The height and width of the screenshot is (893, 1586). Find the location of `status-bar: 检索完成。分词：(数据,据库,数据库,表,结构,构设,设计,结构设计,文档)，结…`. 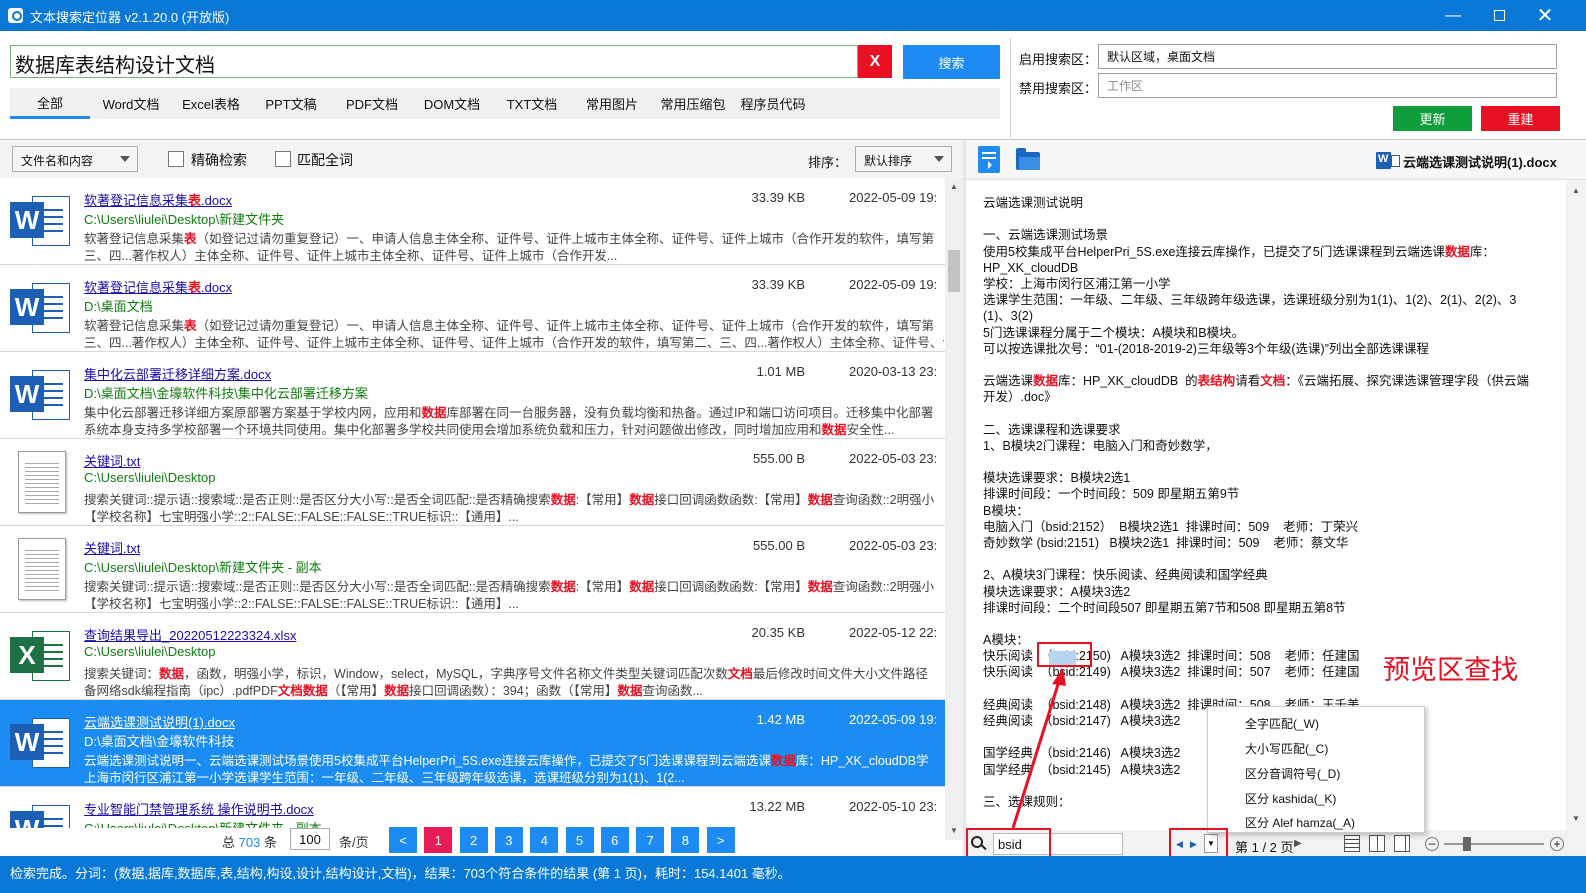

status-bar: 检索完成。分词：(数据,据库,数据库,表,结构,构设,设计,结构设计,文档)，结… is located at coordinates (793, 874).